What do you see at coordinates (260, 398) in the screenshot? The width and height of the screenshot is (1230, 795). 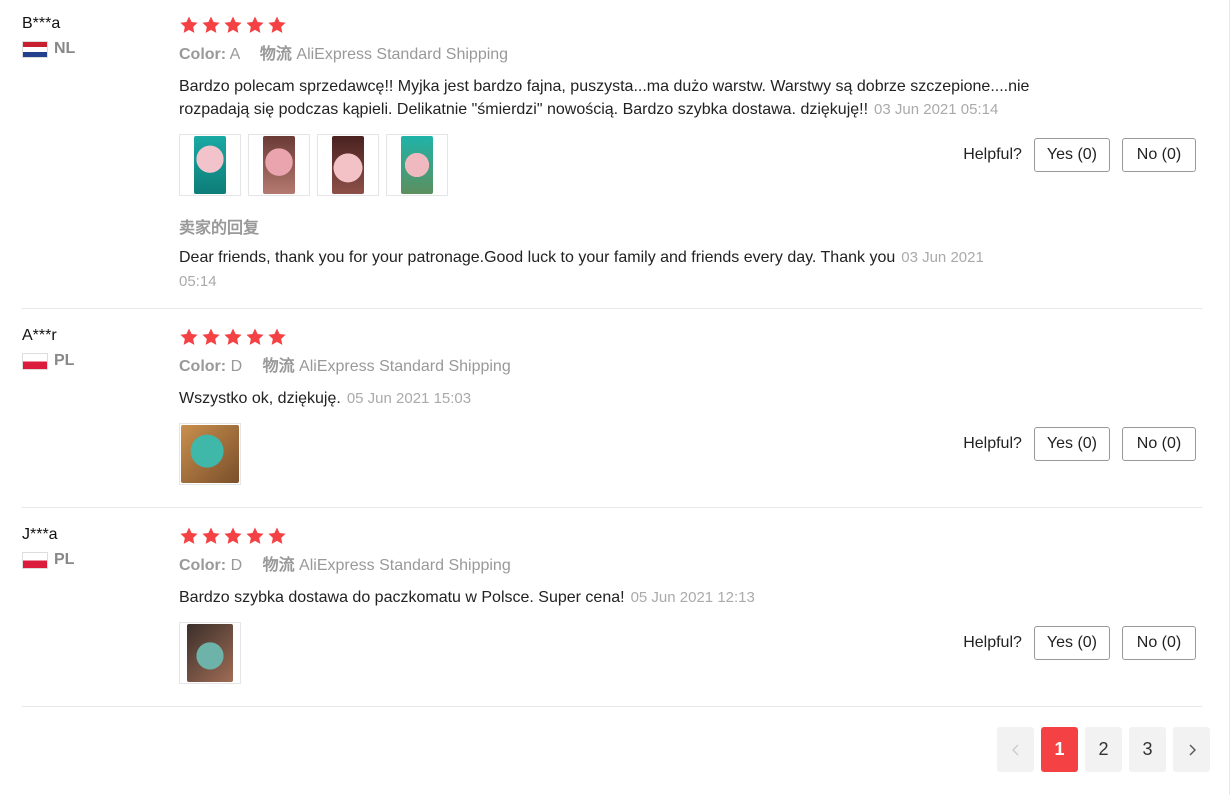 I see `review-body: Wszystko ok, dziękuję.` at bounding box center [260, 398].